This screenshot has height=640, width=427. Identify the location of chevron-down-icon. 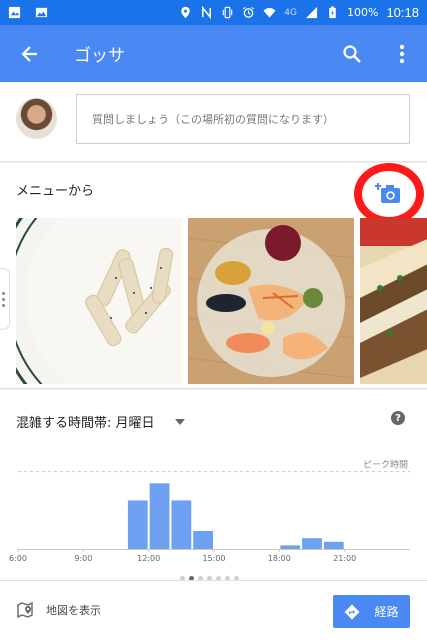
(179, 421).